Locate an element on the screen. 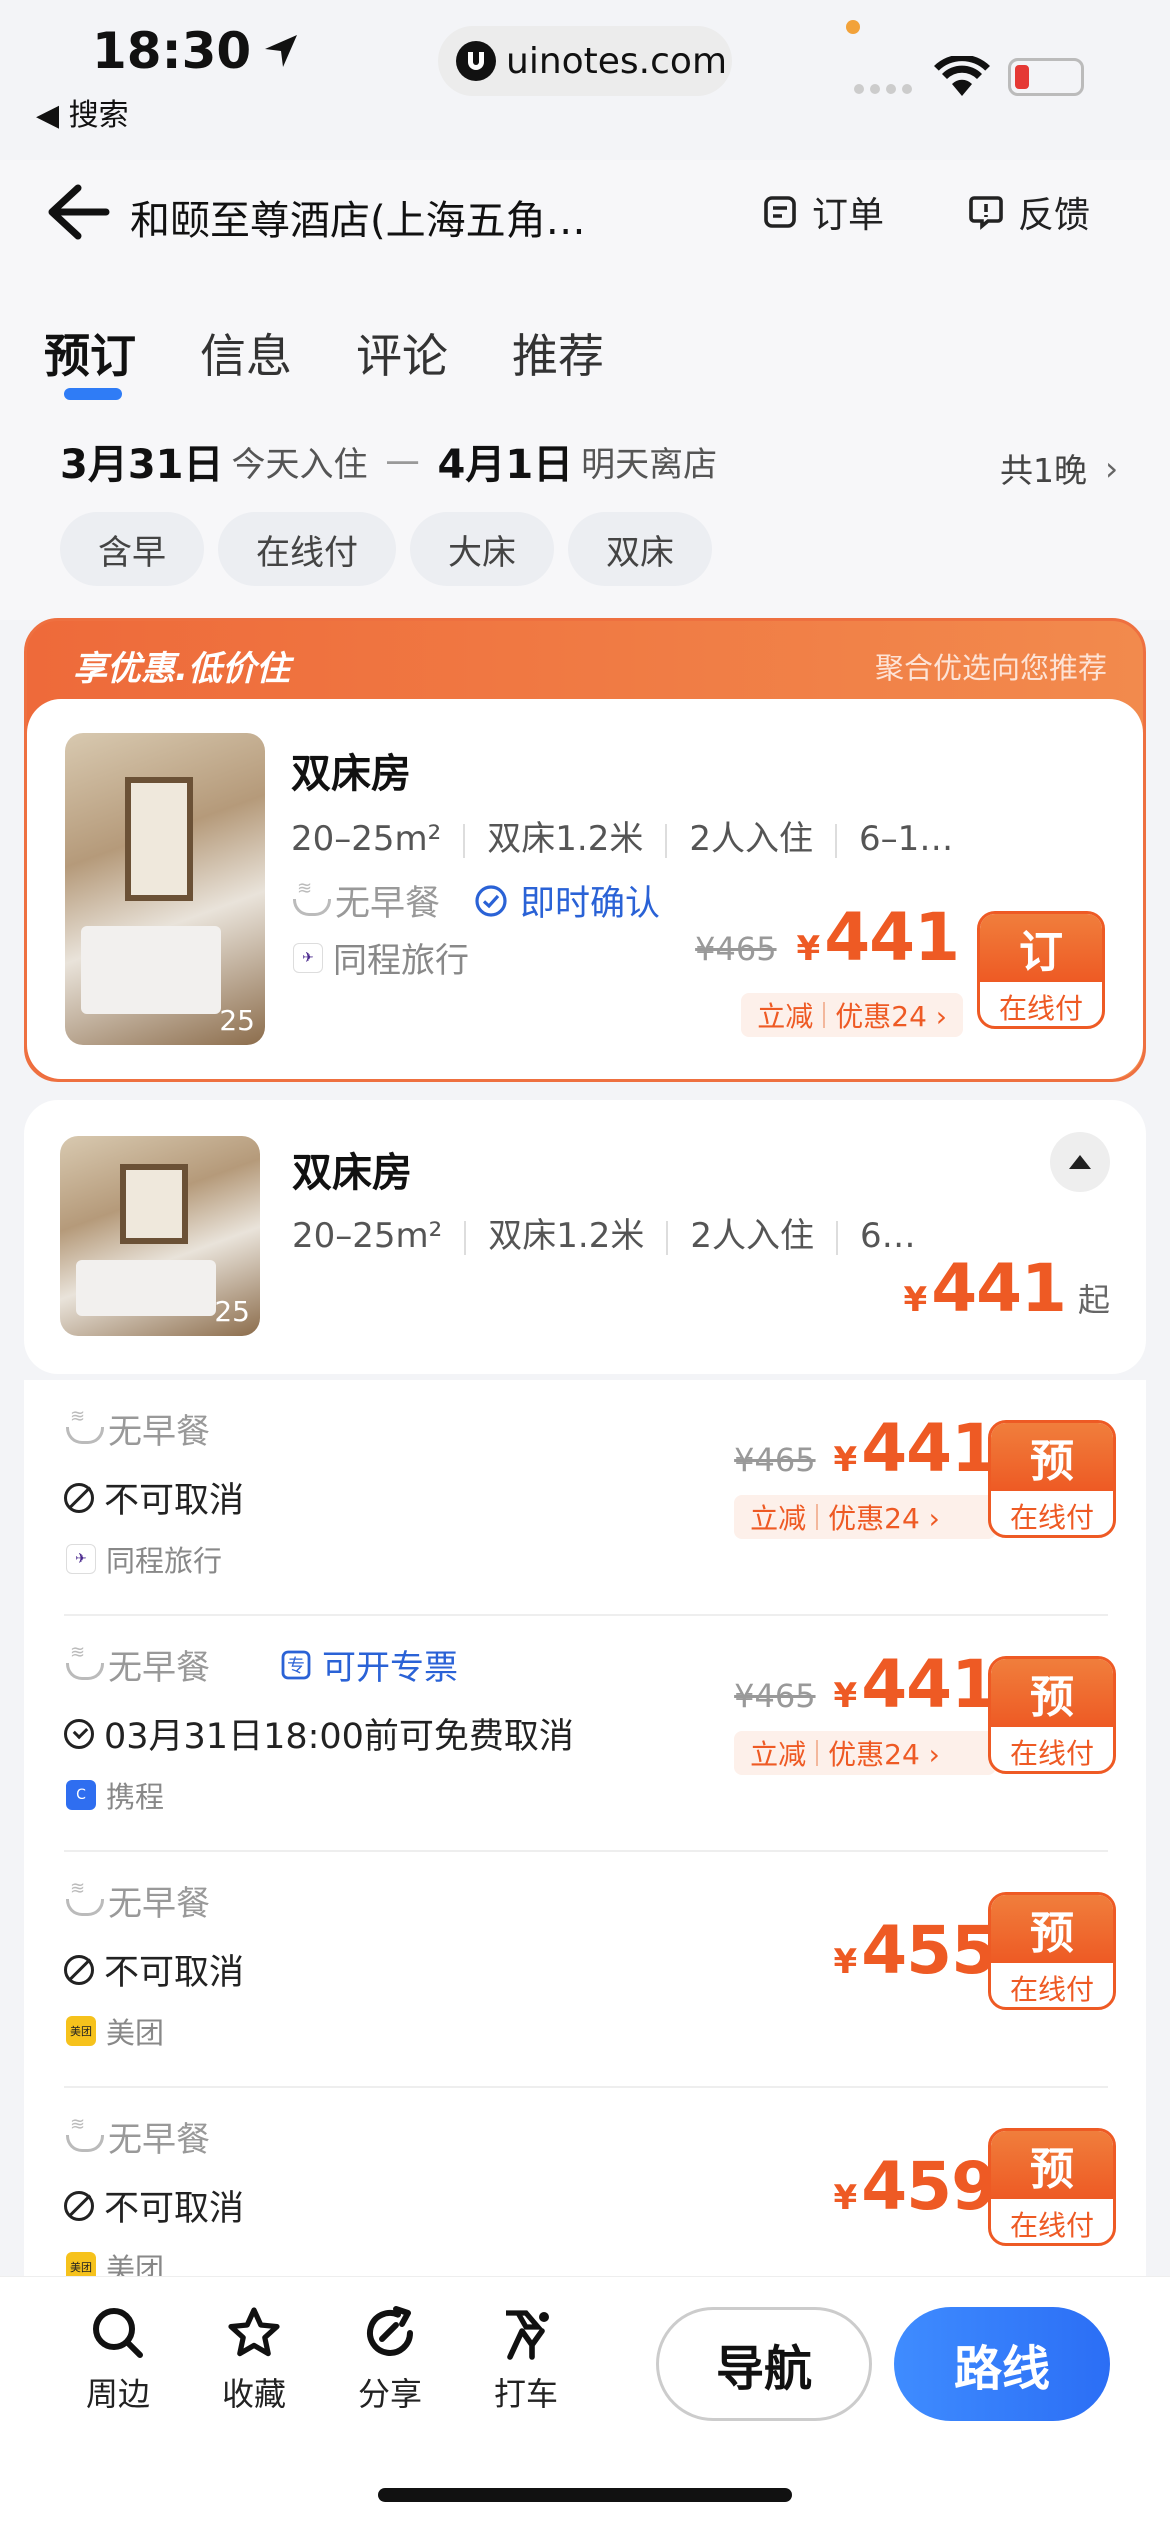  battery-icon is located at coordinates (1046, 77).